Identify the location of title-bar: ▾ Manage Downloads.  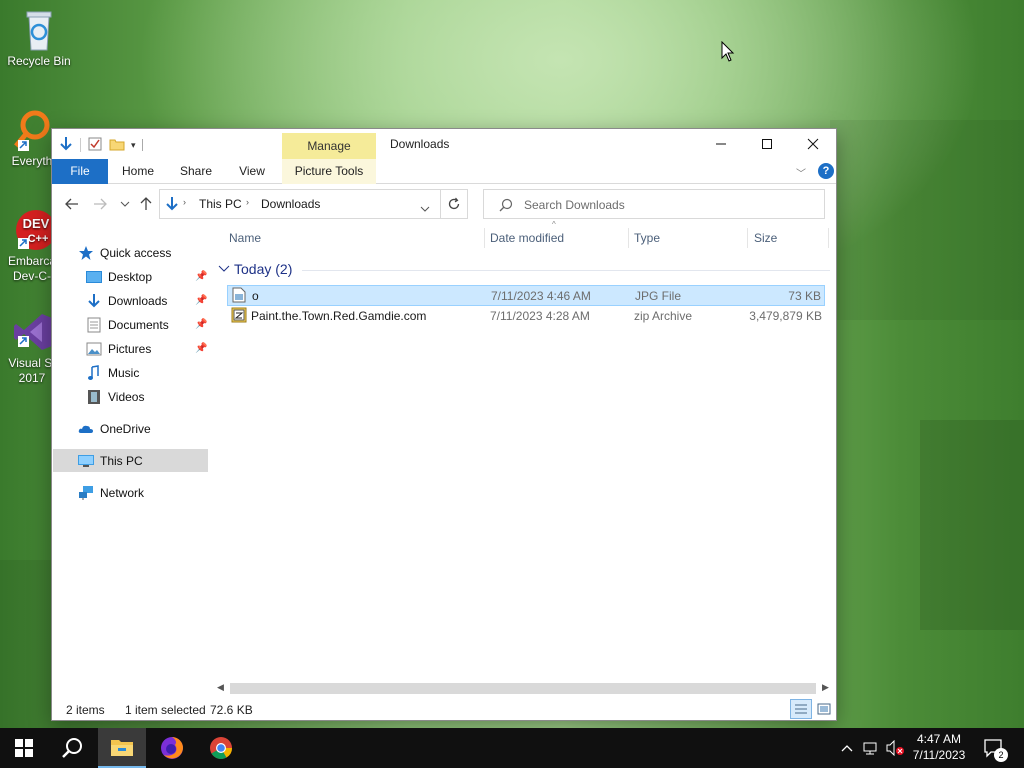
(444, 144).